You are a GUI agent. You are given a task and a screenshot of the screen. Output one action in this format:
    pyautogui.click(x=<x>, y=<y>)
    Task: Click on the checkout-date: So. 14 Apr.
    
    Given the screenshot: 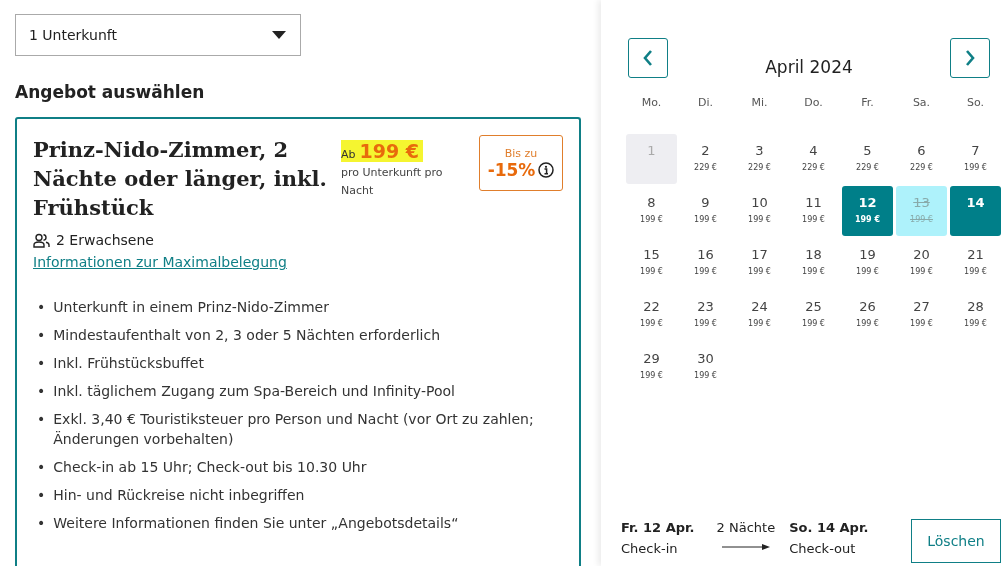 What is the action you would take?
    pyautogui.click(x=829, y=527)
    